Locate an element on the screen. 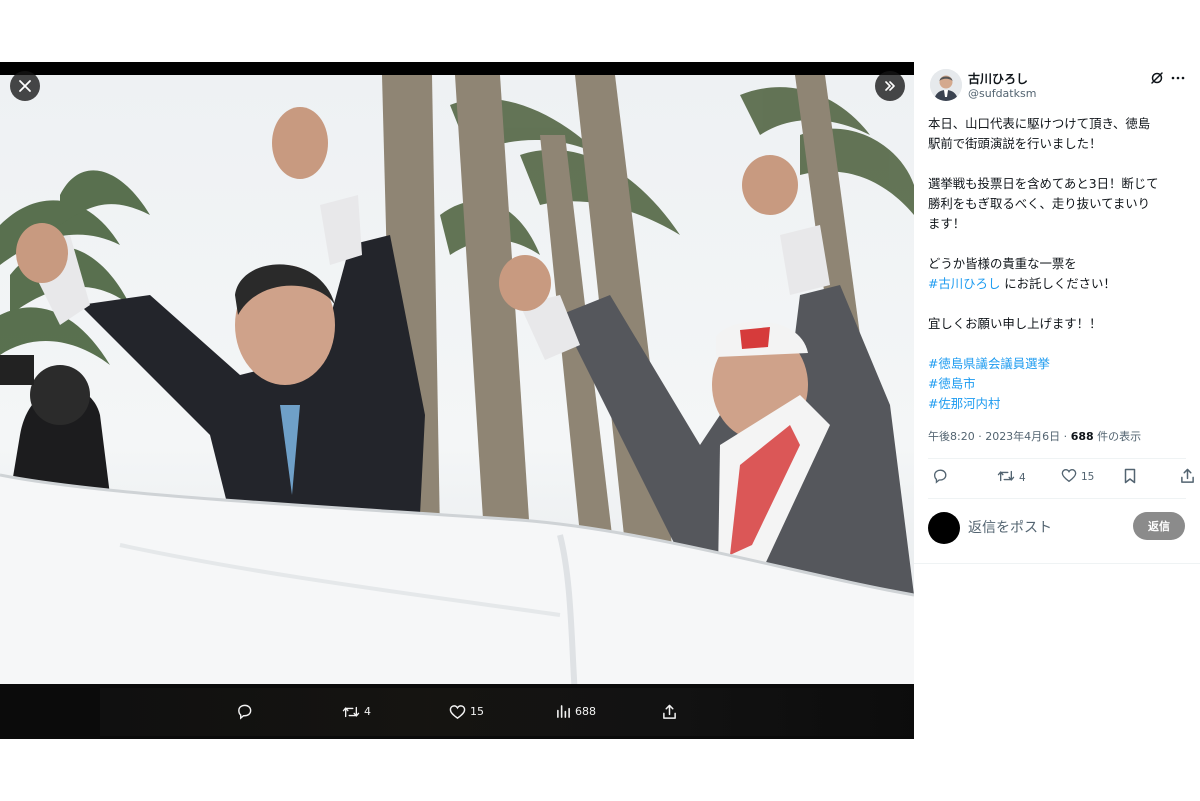 This screenshot has width=1200, height=801. tweet-line: 駅前で街頭演説を行いました！ is located at coordinates (1015, 143).